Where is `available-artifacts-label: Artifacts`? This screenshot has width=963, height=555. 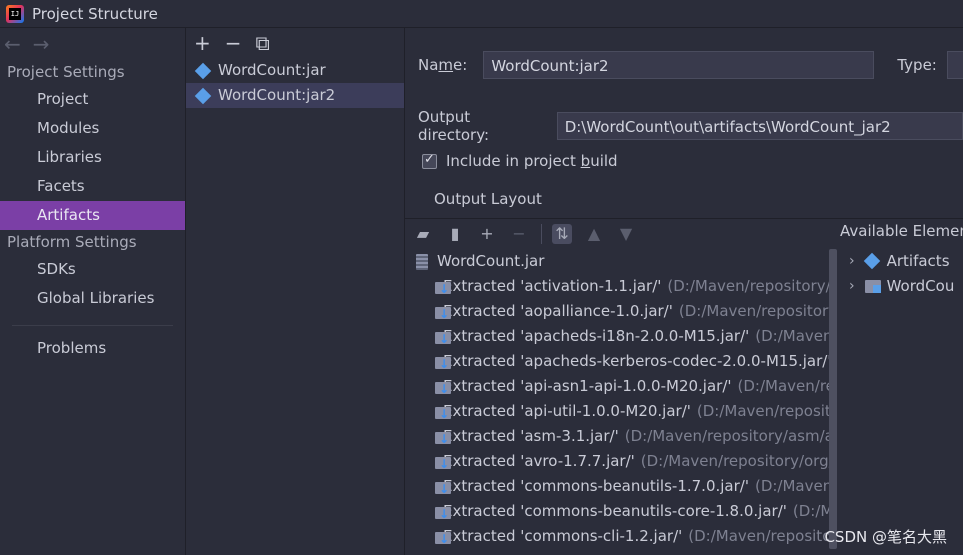
available-artifacts-label: Artifacts is located at coordinates (918, 261).